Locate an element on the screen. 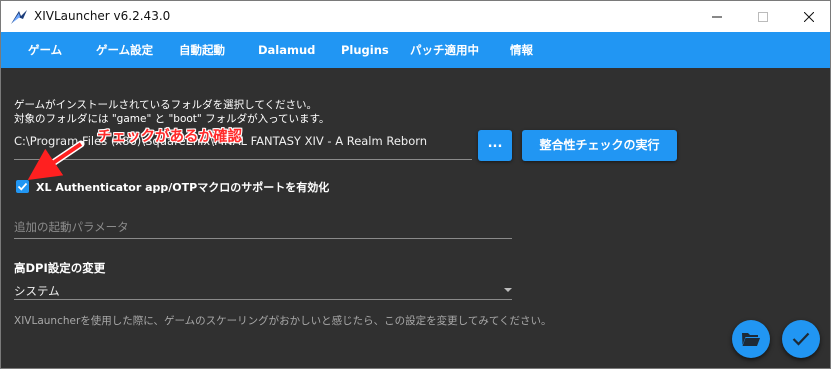 This screenshot has height=369, width=831. maximize-button is located at coordinates (763, 16).